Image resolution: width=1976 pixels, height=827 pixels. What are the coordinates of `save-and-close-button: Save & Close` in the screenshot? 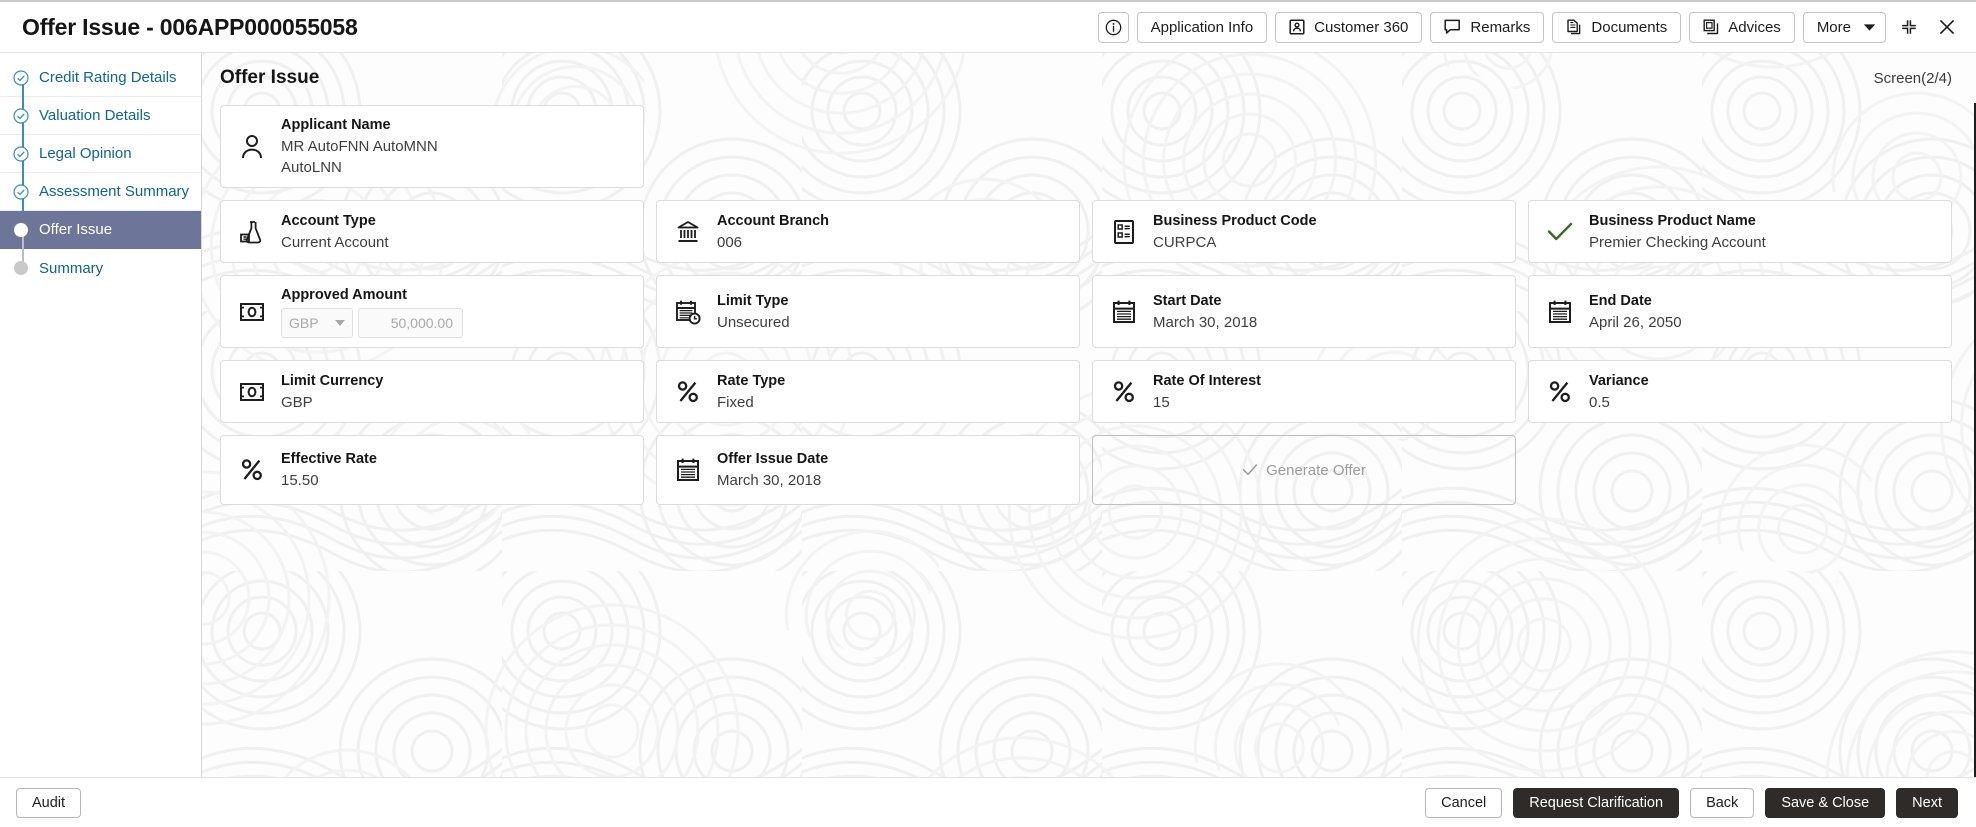 It's located at (1825, 802).